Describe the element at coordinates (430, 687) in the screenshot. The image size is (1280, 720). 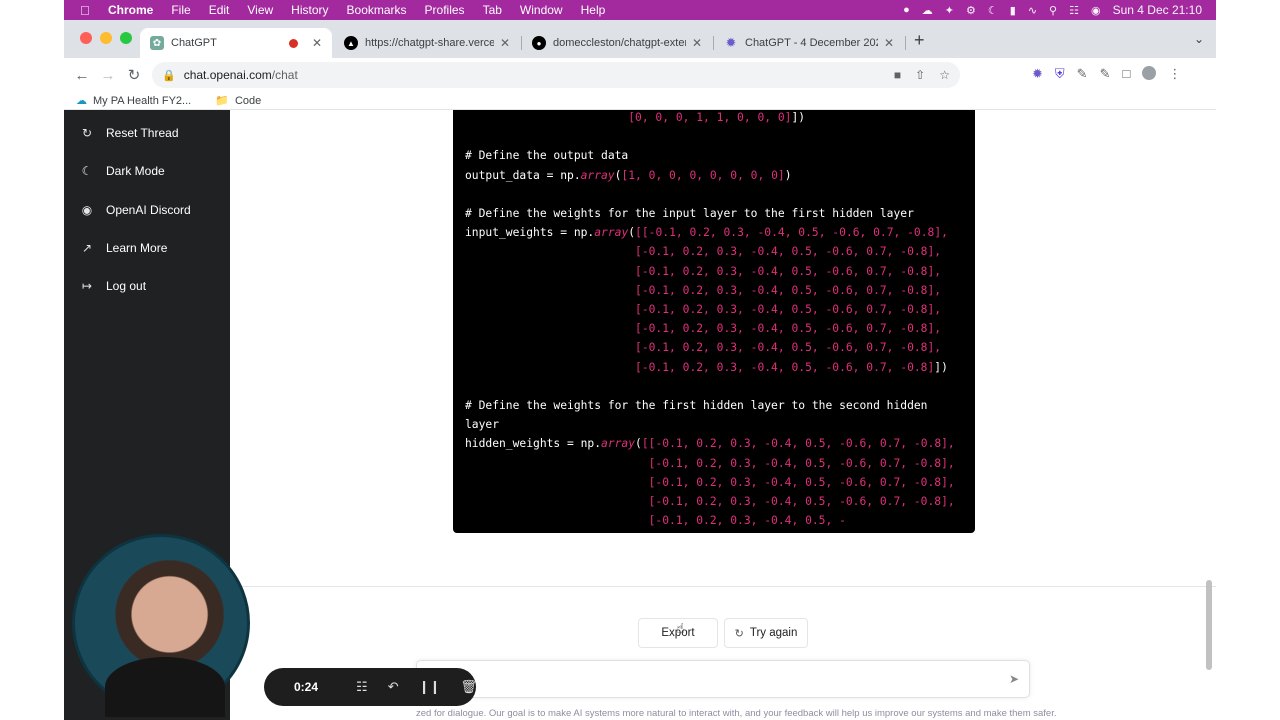
I see `pause-icon: ❙❙` at that location.